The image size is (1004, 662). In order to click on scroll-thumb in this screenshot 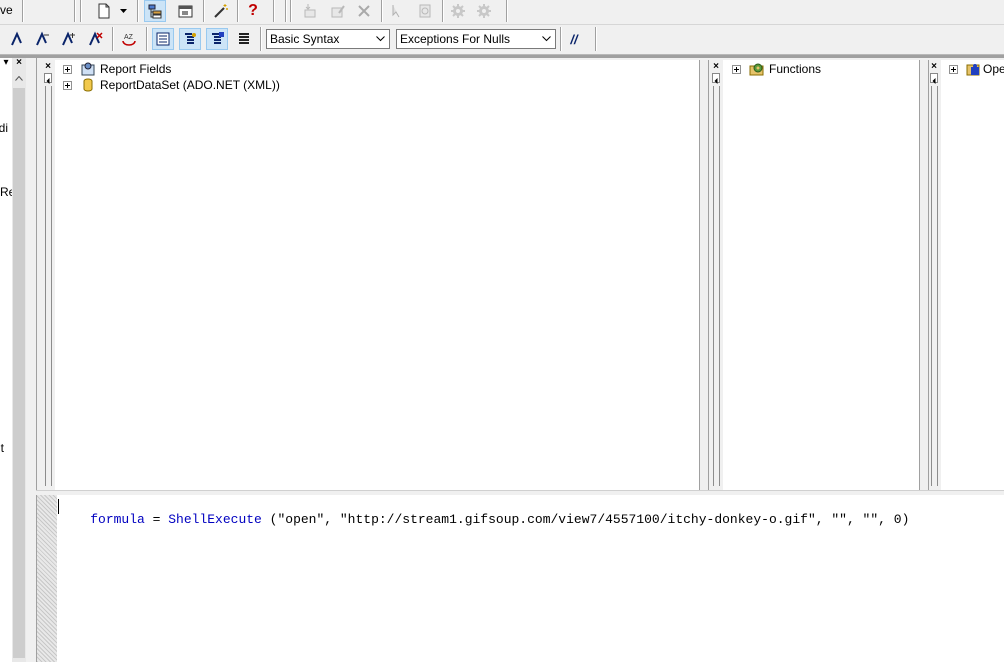, I will do `click(19, 373)`.